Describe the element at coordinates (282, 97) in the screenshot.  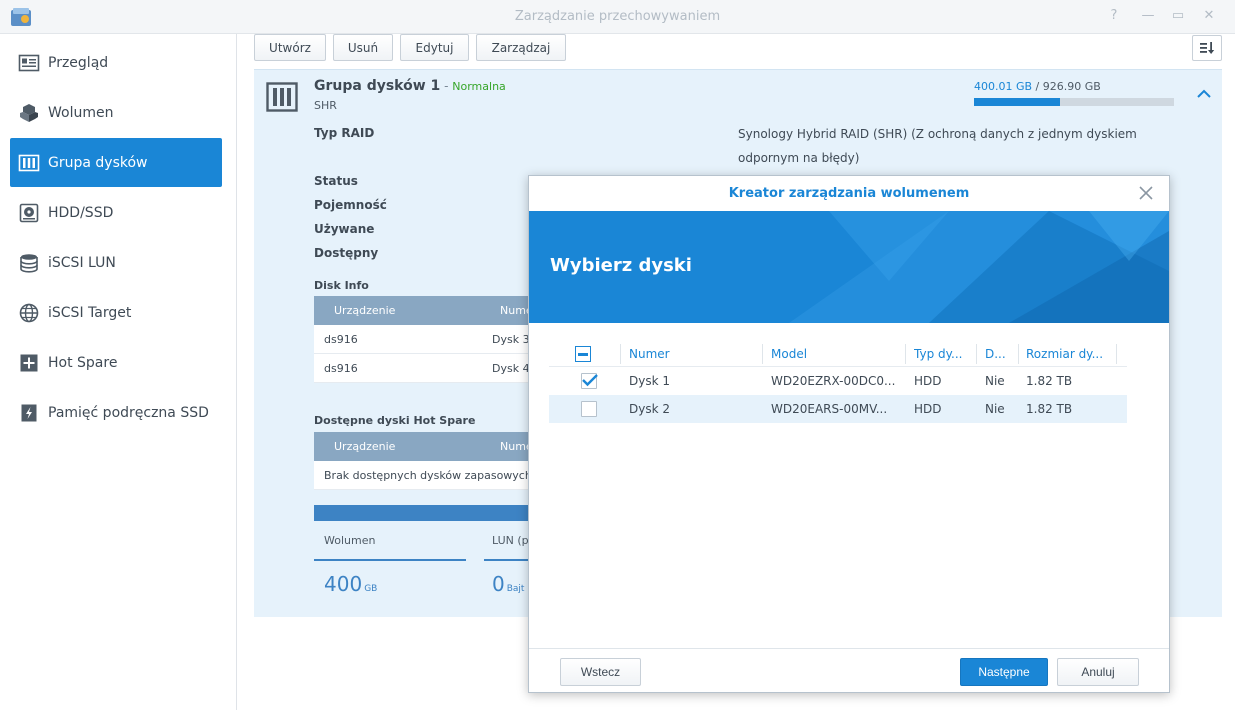
I see `disk-group-icon` at that location.